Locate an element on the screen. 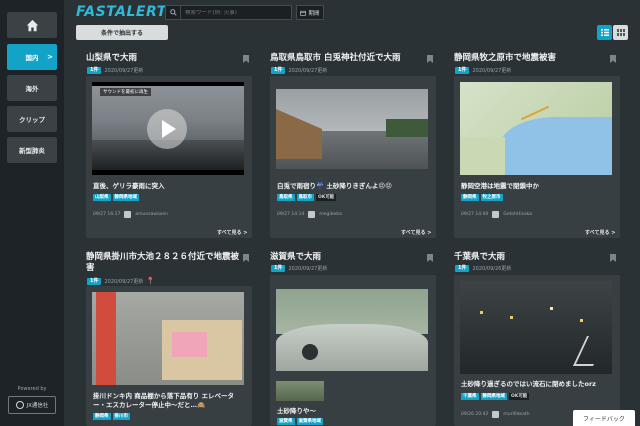  tag-list: 鳥取県 鳥取市 OK可能 is located at coordinates (307, 197).